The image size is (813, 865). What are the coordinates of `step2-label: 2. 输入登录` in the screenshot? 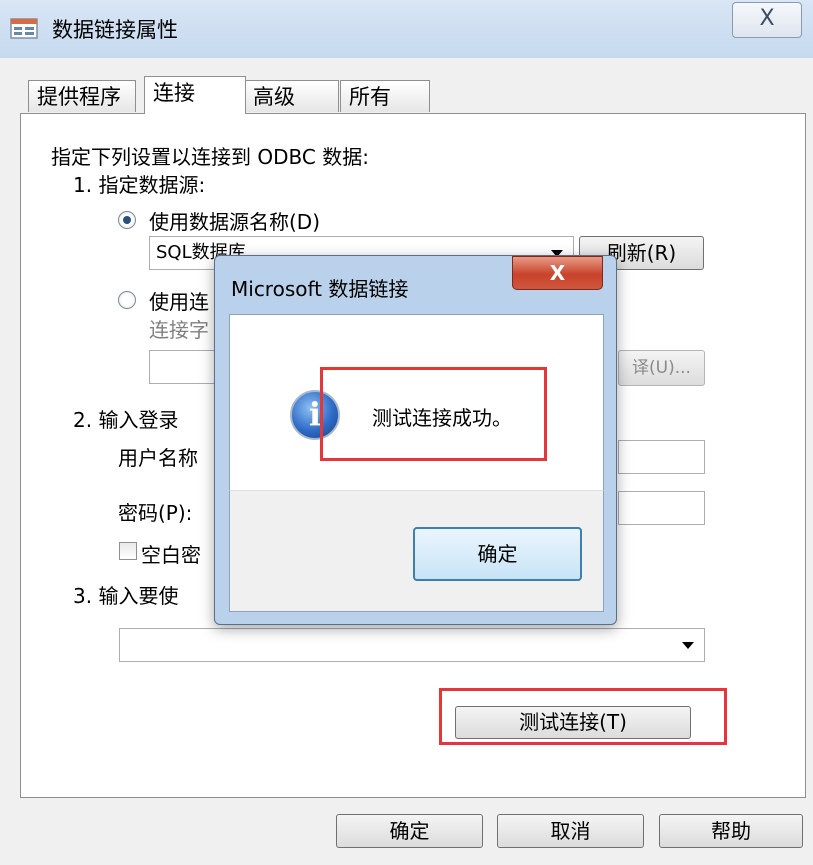 It's located at (126, 420).